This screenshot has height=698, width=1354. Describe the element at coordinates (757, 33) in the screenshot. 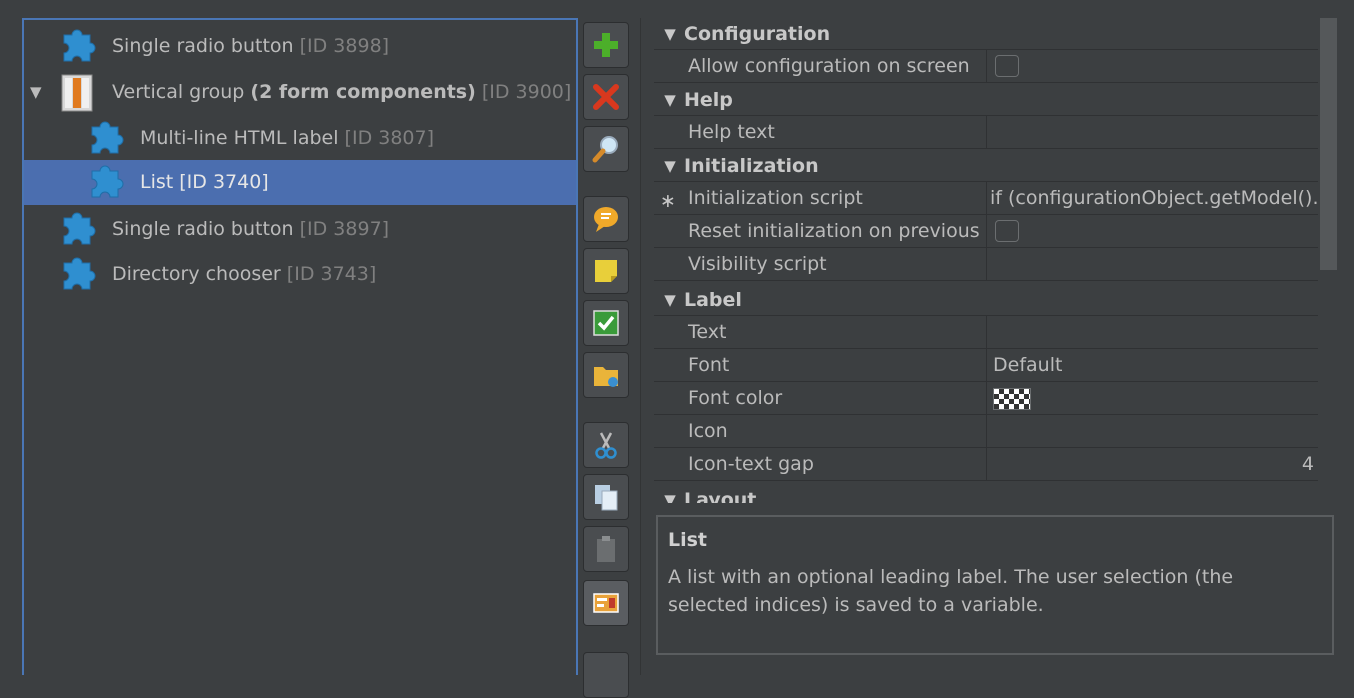

I see `section-title: Configuration` at that location.